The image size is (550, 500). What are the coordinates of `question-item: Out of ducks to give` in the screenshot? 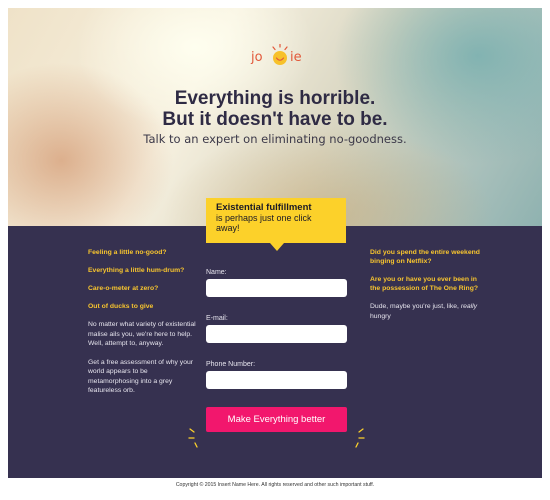 It's located at (121, 306).